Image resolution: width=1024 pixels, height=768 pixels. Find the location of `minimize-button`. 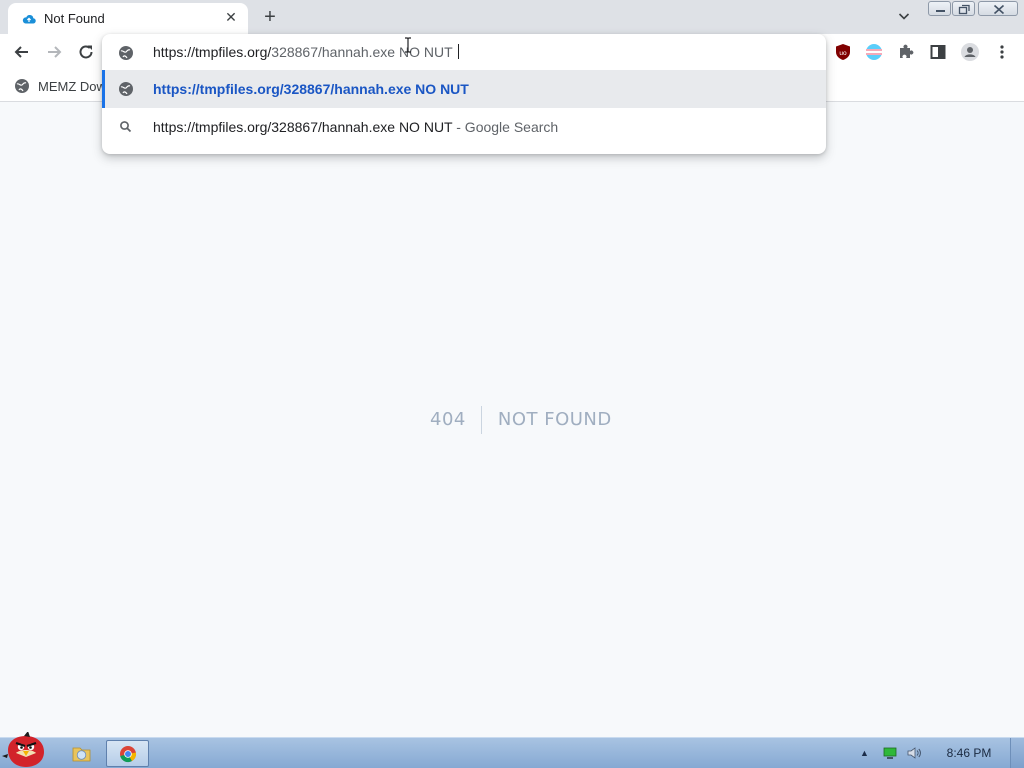

minimize-button is located at coordinates (939, 8).